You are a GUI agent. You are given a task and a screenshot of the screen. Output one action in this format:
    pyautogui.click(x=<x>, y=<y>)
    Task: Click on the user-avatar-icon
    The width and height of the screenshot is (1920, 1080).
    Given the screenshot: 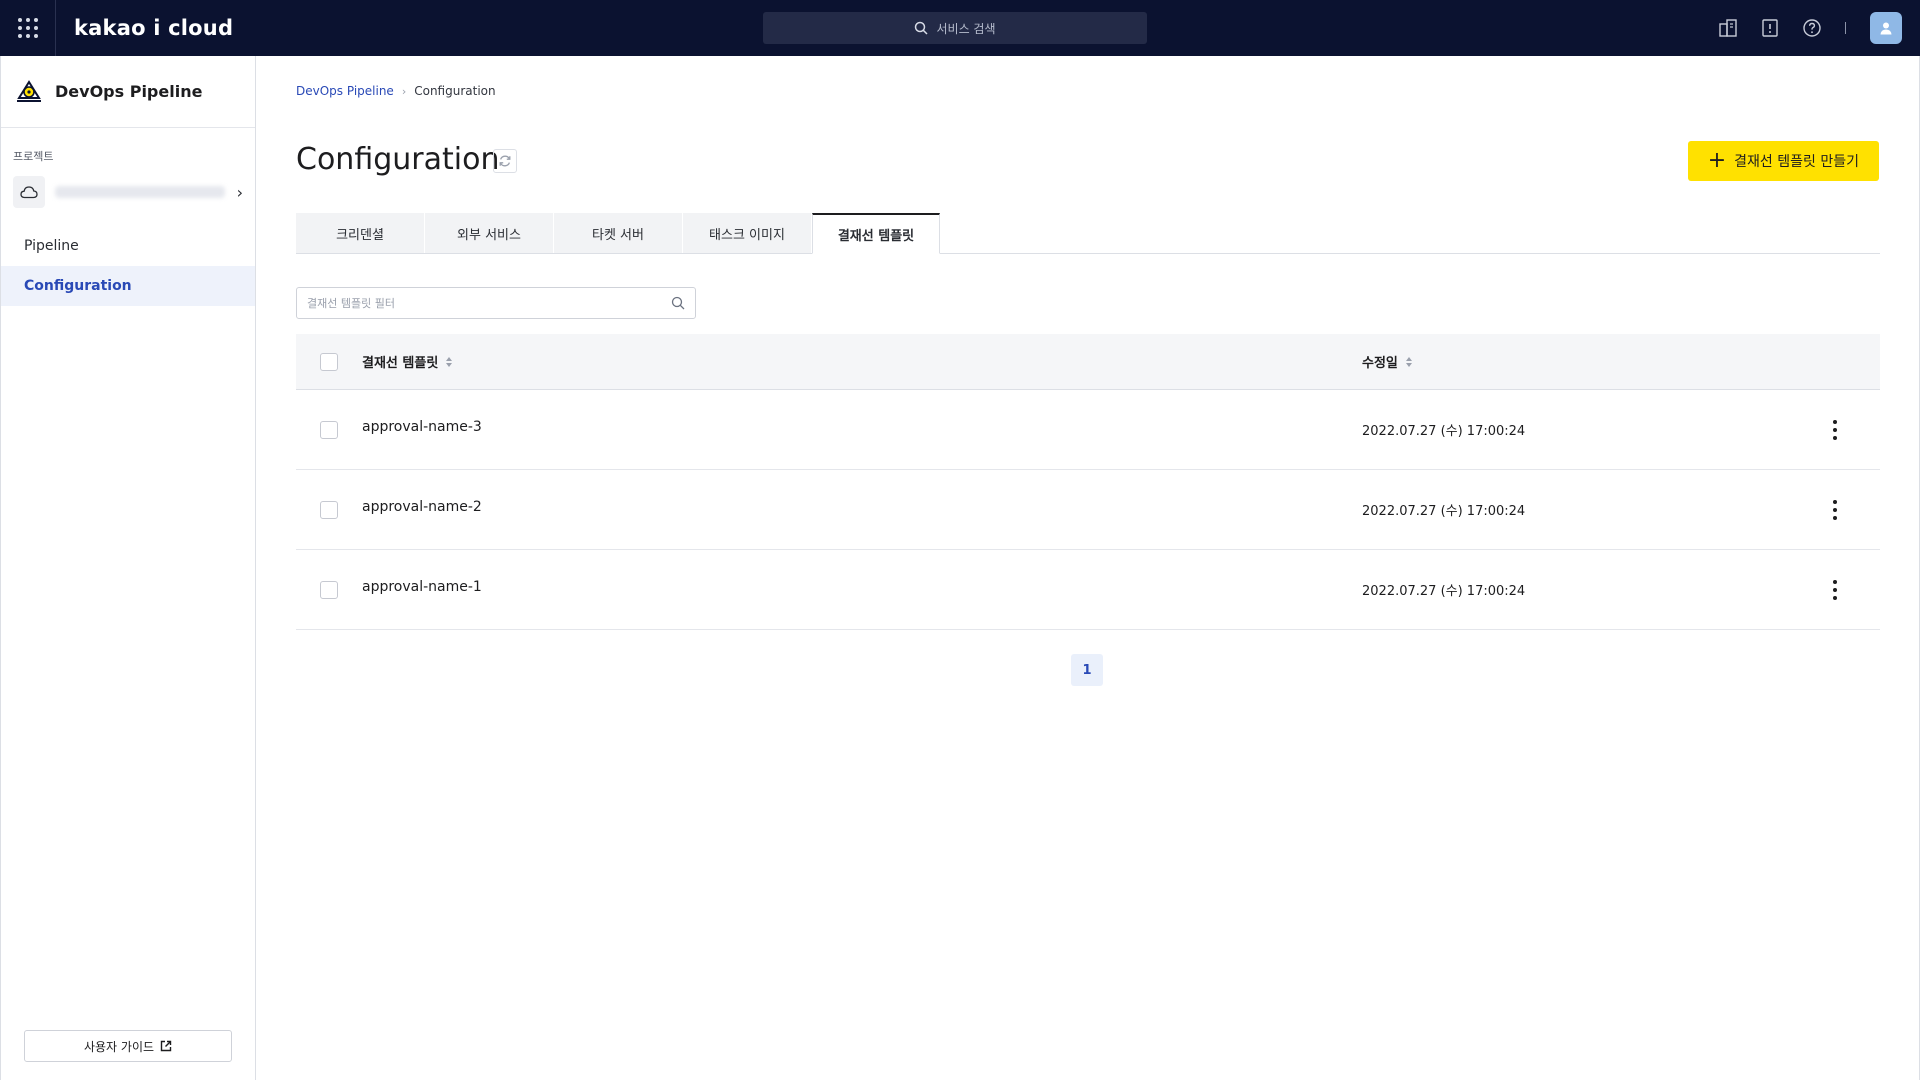 What is the action you would take?
    pyautogui.click(x=1886, y=28)
    